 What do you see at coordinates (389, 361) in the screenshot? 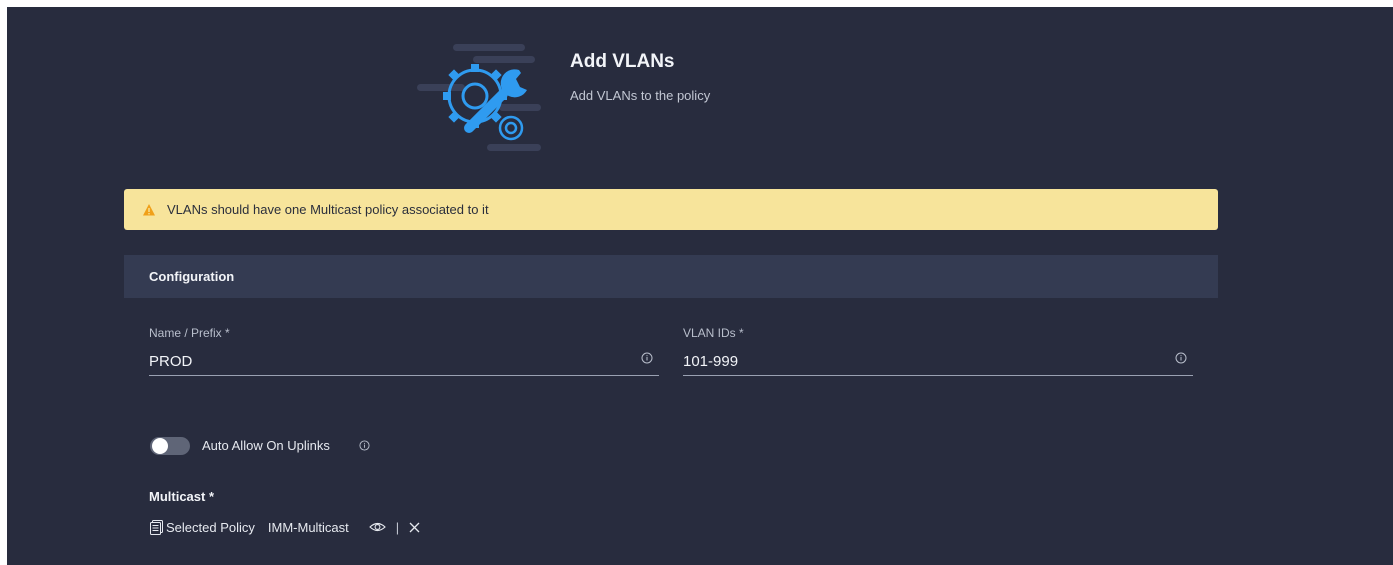
I see `name-prefix-input` at bounding box center [389, 361].